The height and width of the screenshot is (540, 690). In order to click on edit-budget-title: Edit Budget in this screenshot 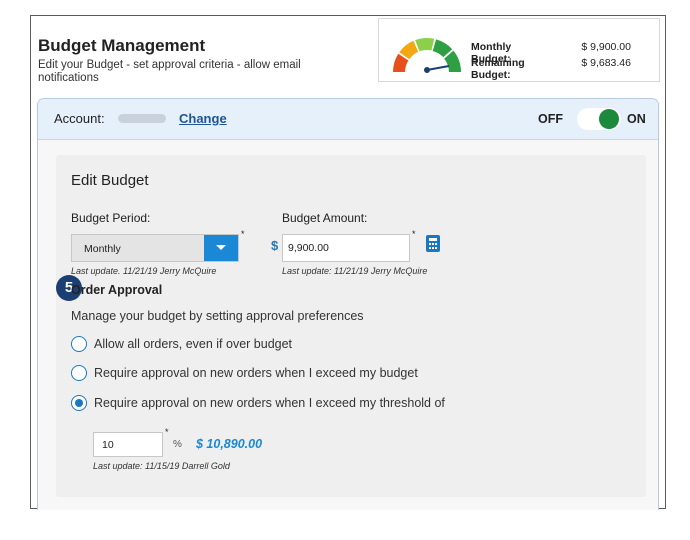, I will do `click(110, 180)`.